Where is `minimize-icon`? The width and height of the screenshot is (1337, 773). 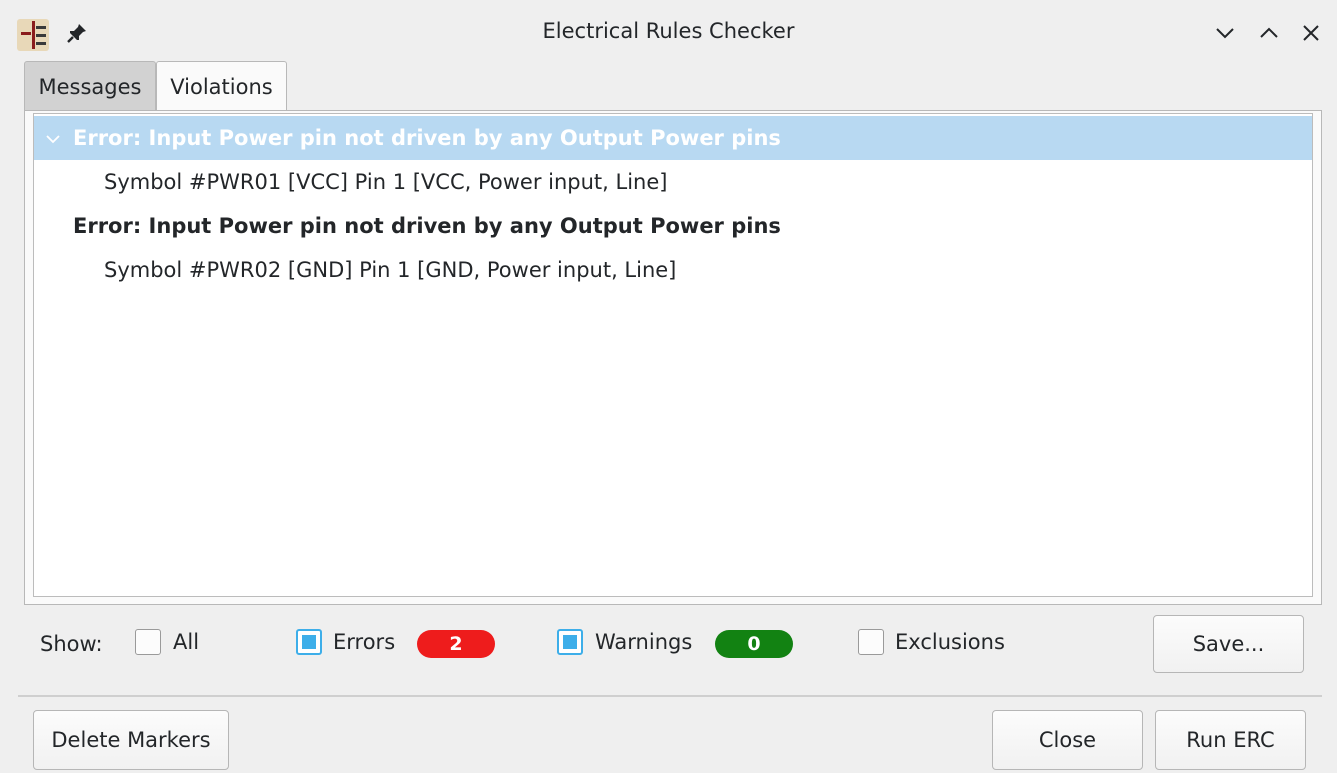
minimize-icon is located at coordinates (1225, 33).